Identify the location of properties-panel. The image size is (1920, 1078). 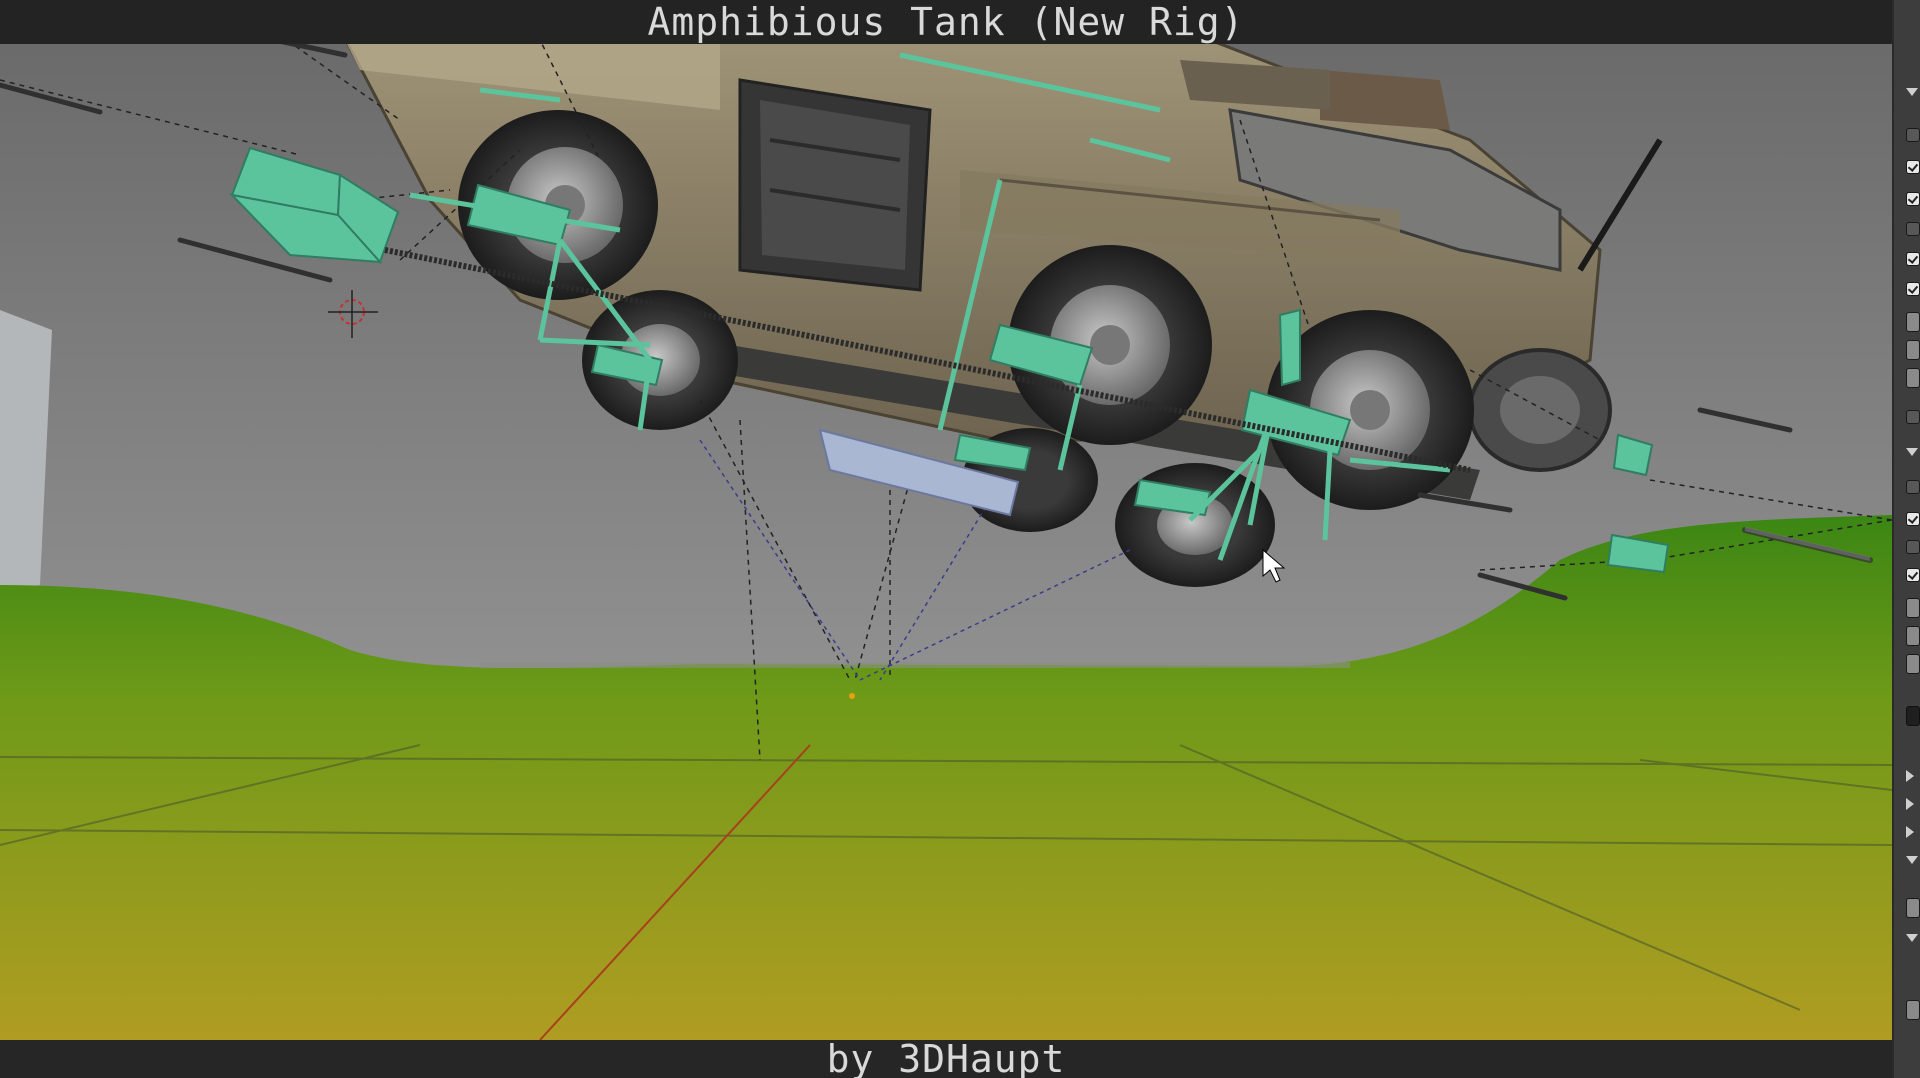
(1906, 539).